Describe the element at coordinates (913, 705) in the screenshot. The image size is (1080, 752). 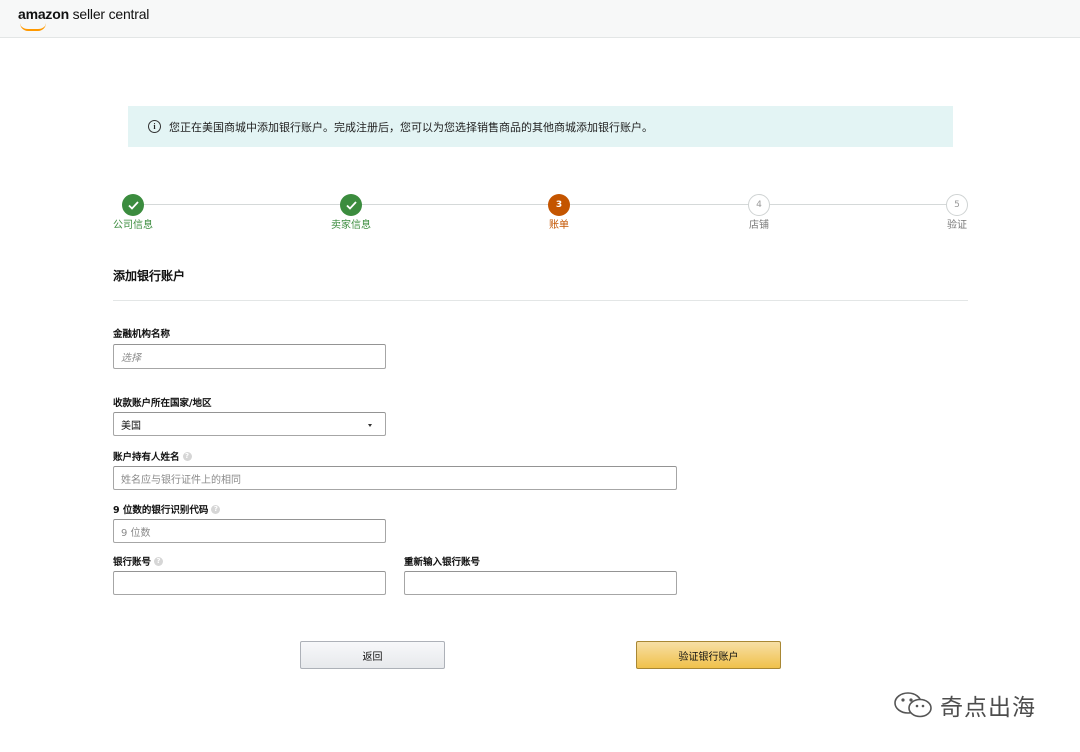
I see `wechat-icon` at that location.